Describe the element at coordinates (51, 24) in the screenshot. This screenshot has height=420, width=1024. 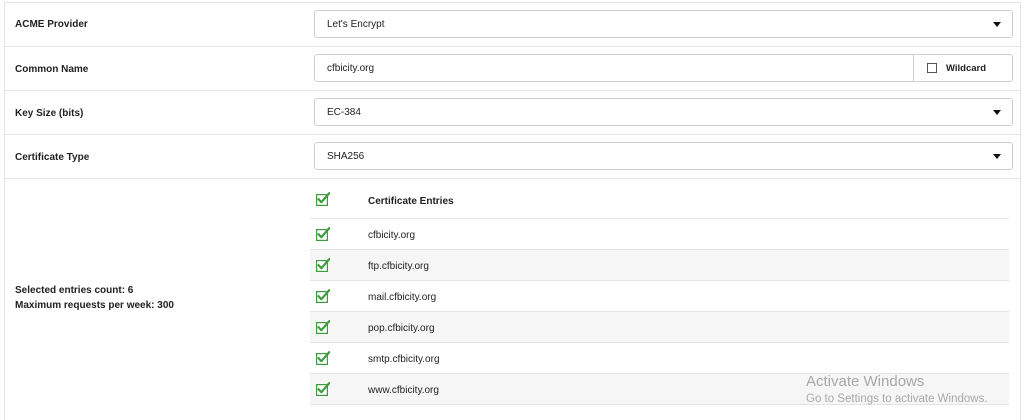
I see `acme-provider-label: ACME Provider` at that location.